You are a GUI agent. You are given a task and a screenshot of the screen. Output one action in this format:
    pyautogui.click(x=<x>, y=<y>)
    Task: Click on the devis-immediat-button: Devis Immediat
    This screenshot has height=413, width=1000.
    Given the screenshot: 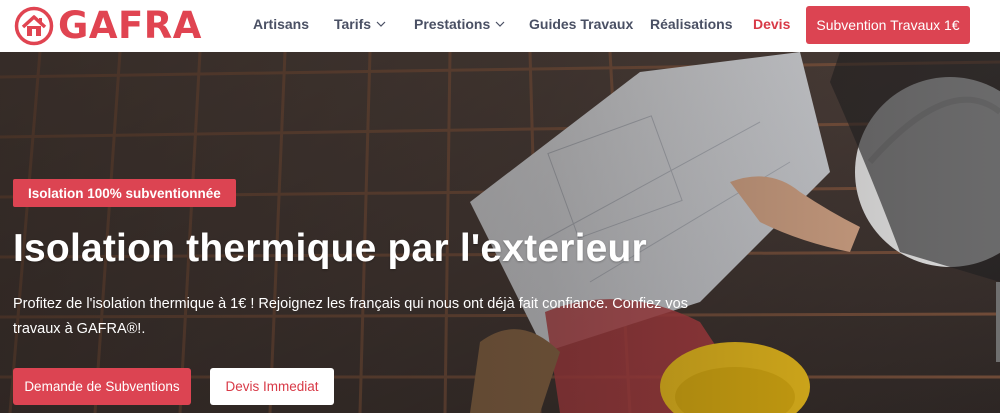 What is the action you would take?
    pyautogui.click(x=272, y=386)
    